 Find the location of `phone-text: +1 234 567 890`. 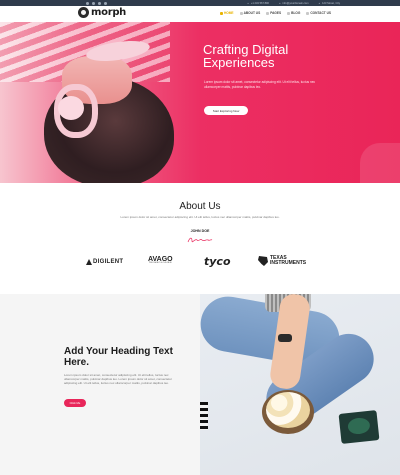

phone-text: +1 234 567 890 is located at coordinates (258, 3).